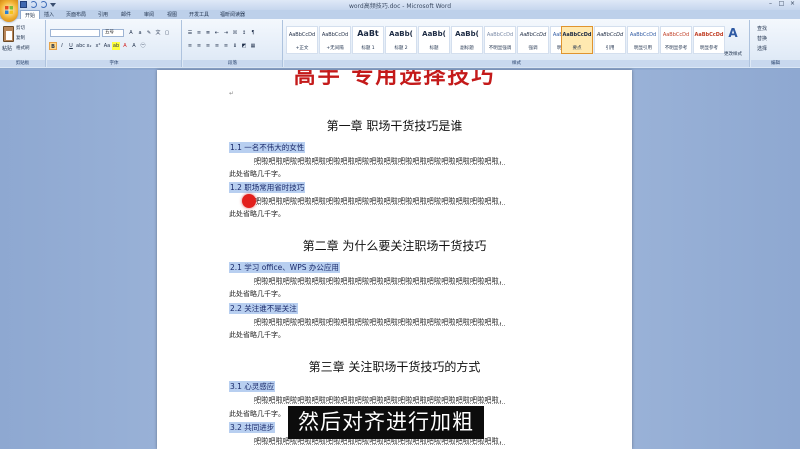 The height and width of the screenshot is (449, 800). Describe the element at coordinates (676, 40) in the screenshot. I see `style-subtle-reference: AaBbCcDd 不明显参考` at that location.